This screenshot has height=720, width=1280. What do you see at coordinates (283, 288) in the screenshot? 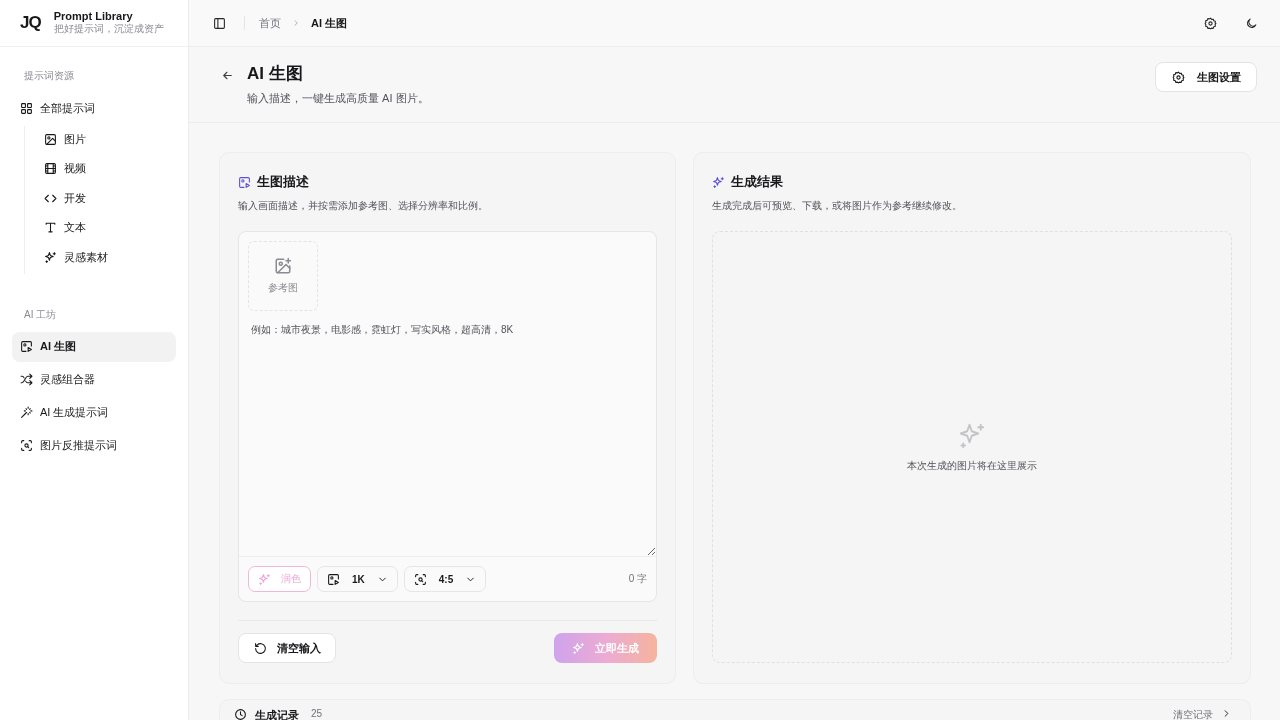
I see `reference-label: 参考图` at bounding box center [283, 288].